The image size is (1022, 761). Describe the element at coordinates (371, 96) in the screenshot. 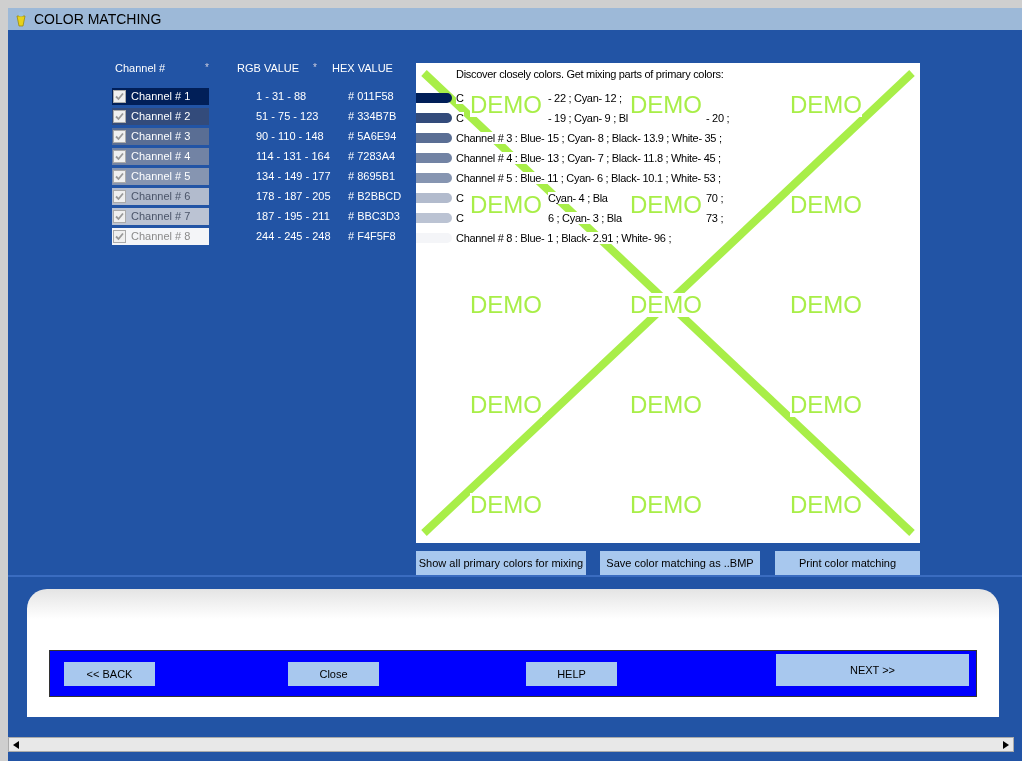

I see `hex-value: # 011F58` at that location.